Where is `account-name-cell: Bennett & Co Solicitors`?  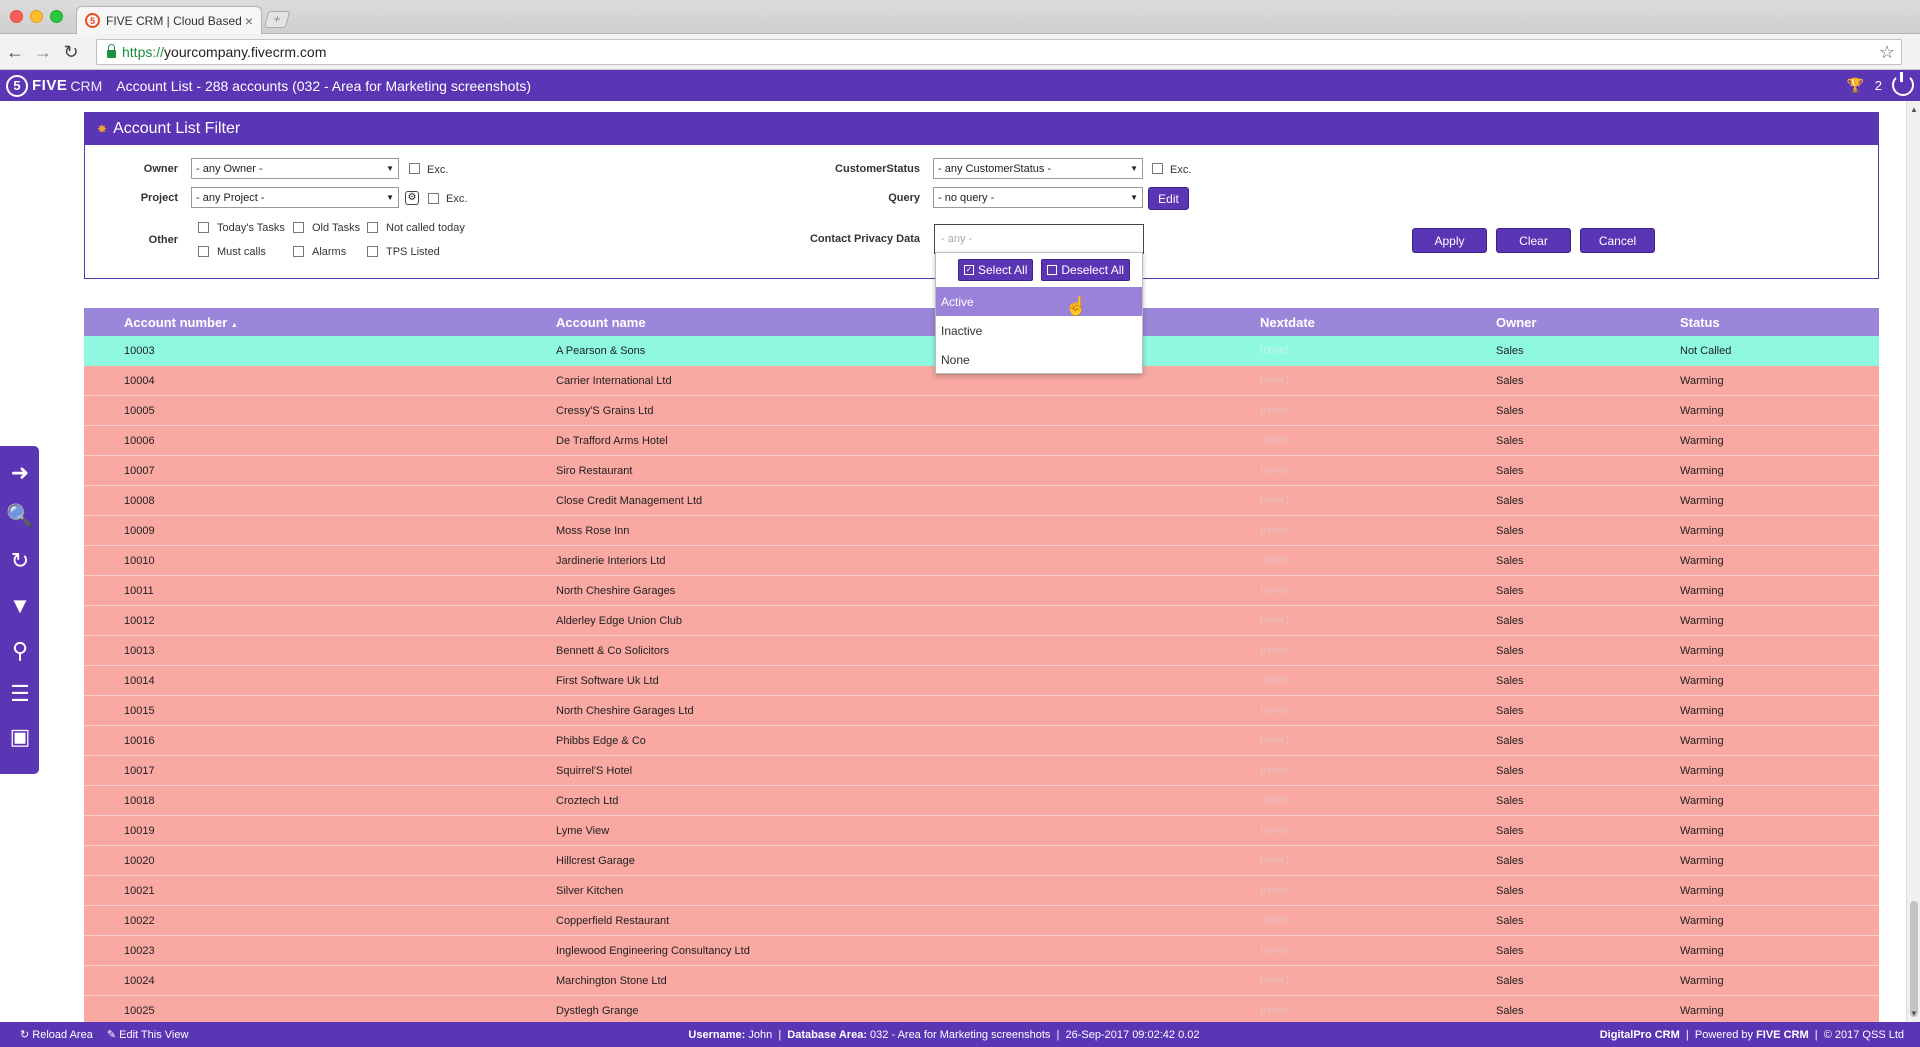
account-name-cell: Bennett & Co Solicitors is located at coordinates (613, 650).